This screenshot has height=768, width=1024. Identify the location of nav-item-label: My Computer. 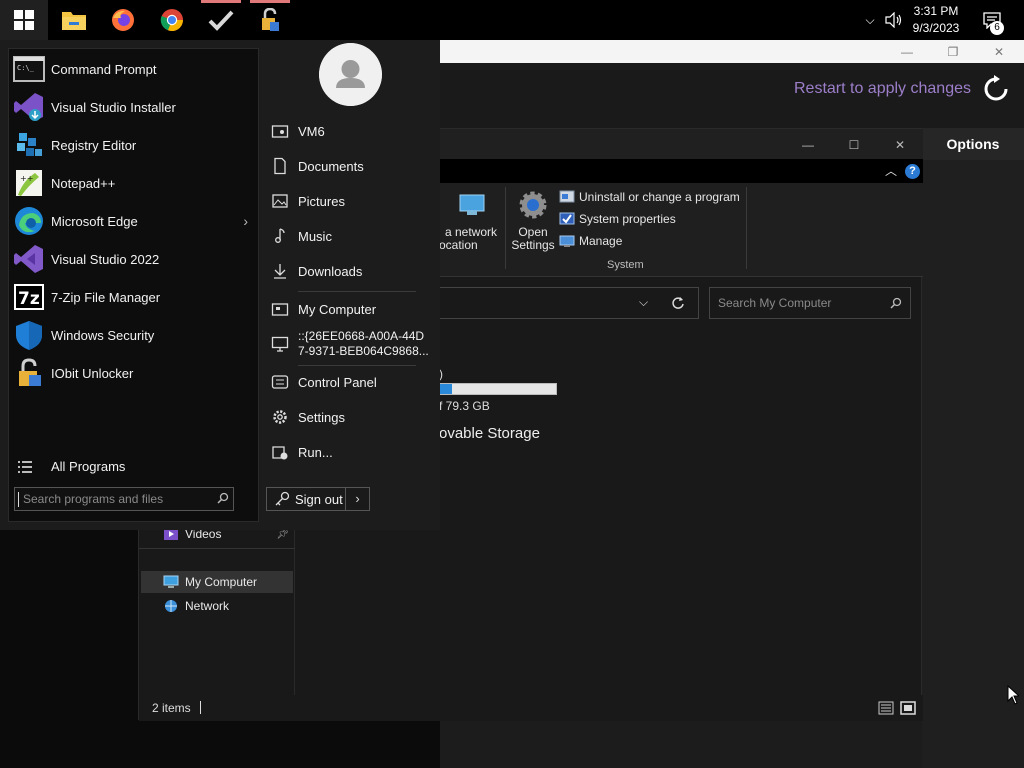
(221, 582).